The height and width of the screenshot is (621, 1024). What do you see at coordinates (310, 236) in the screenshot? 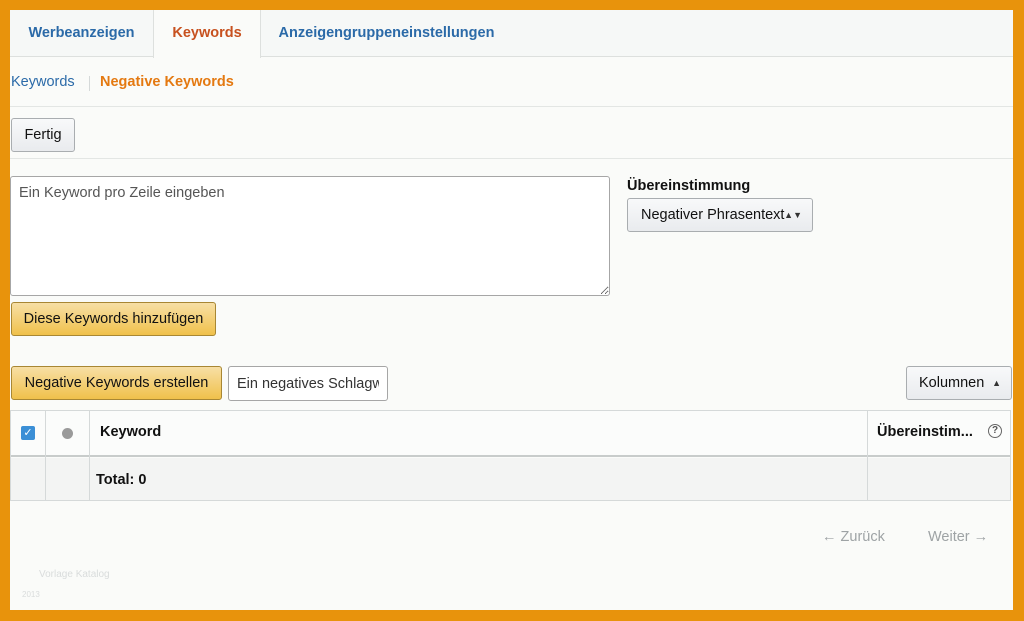
I see `keyword-textarea` at bounding box center [310, 236].